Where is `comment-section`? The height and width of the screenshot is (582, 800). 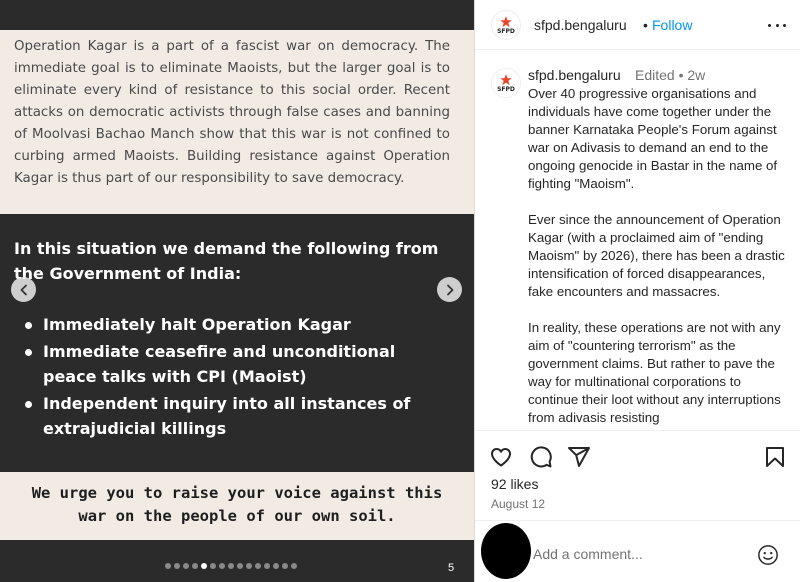
comment-section is located at coordinates (637, 551).